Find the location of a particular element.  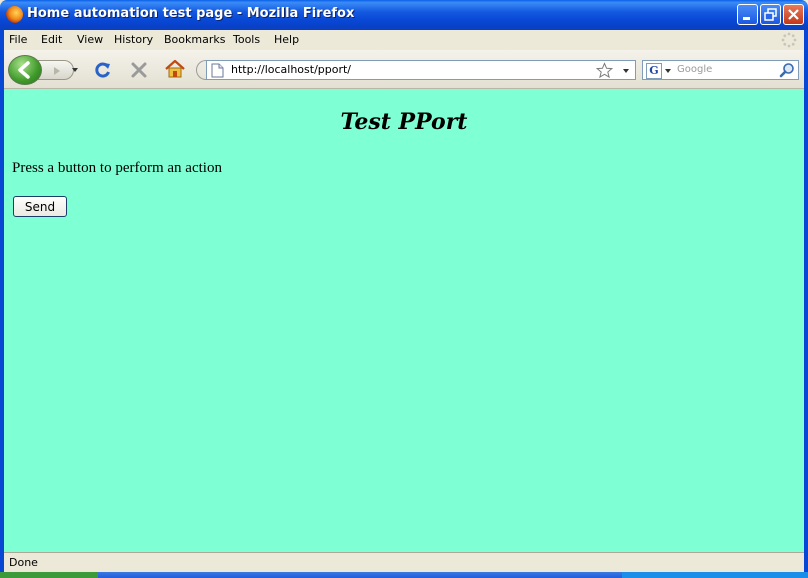

menu-help: Help is located at coordinates (286, 39).